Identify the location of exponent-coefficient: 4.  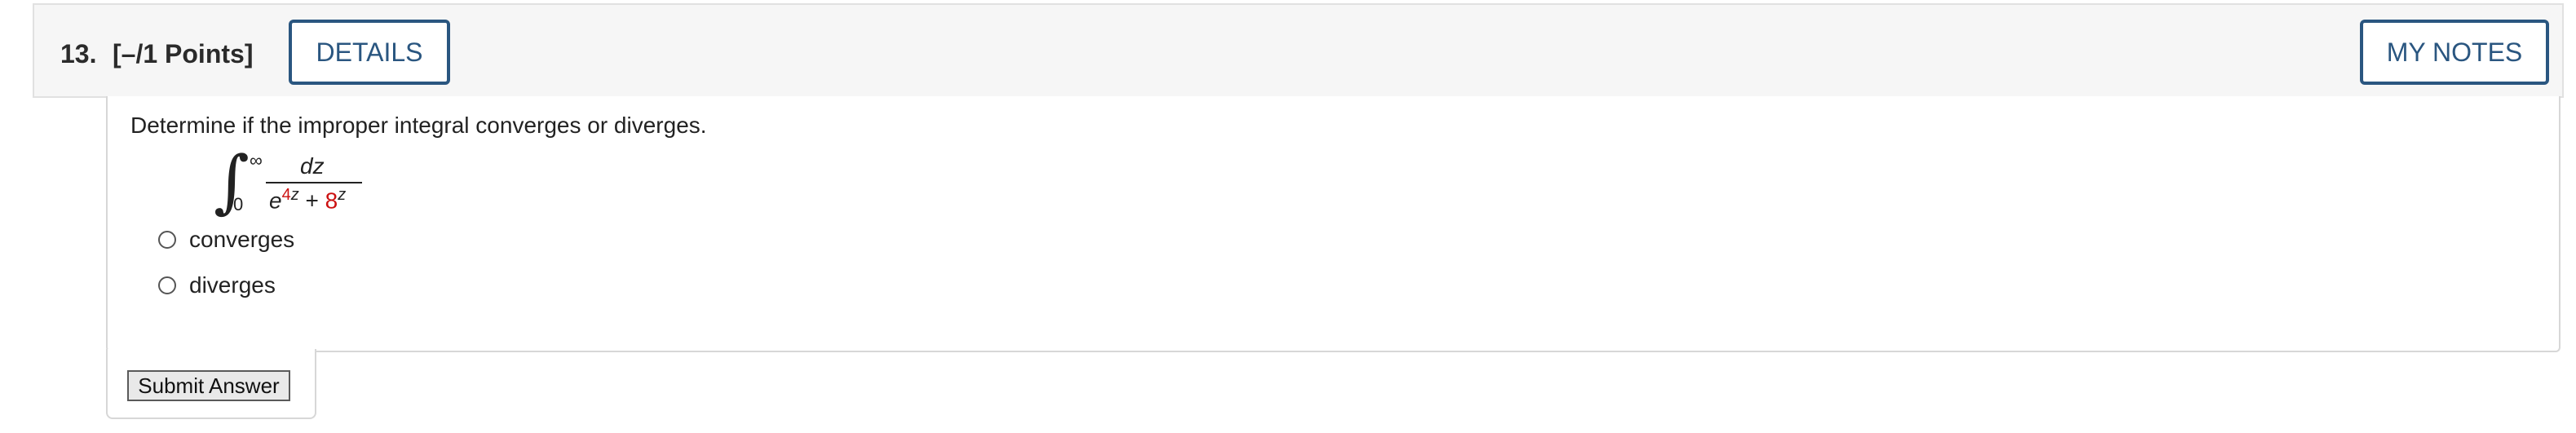
(286, 195).